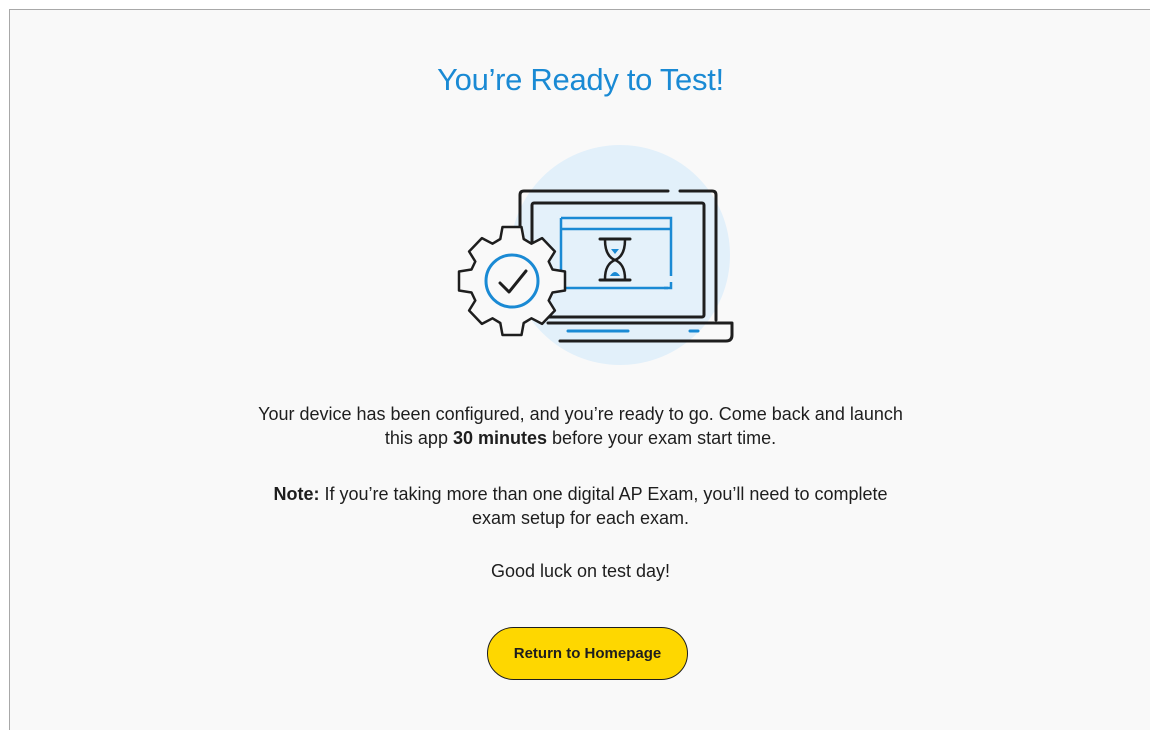 The height and width of the screenshot is (730, 1150). What do you see at coordinates (595, 255) in the screenshot?
I see `ready-illustration` at bounding box center [595, 255].